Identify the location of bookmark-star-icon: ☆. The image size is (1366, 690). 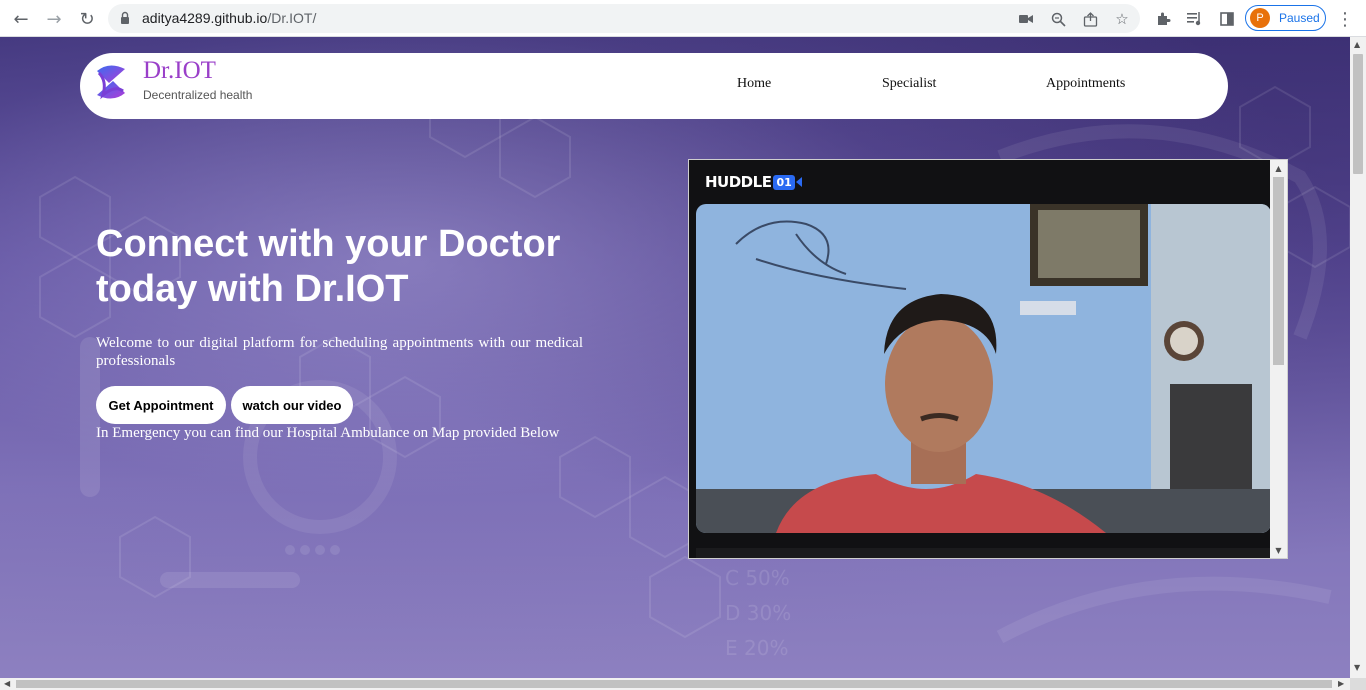
(1122, 19).